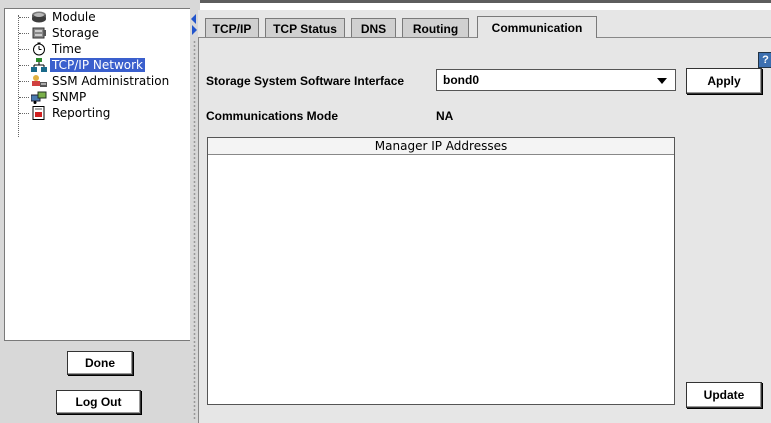  I want to click on tree-item-module: Module, so click(58, 17).